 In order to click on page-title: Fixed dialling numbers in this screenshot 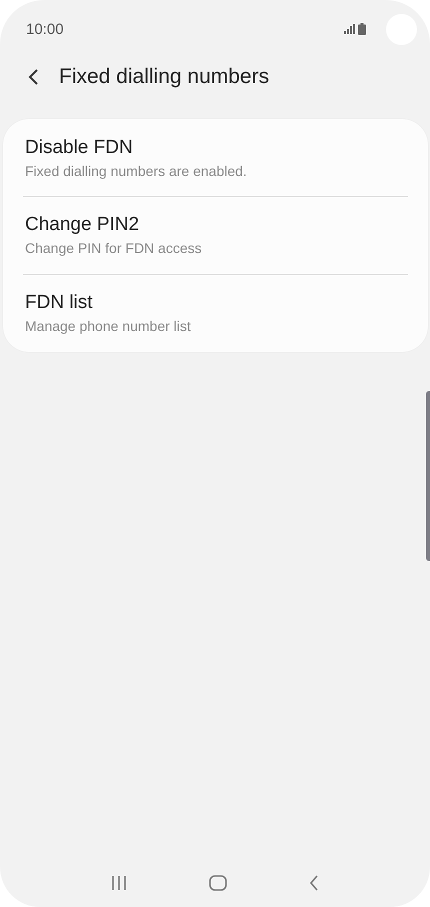, I will do `click(164, 77)`.